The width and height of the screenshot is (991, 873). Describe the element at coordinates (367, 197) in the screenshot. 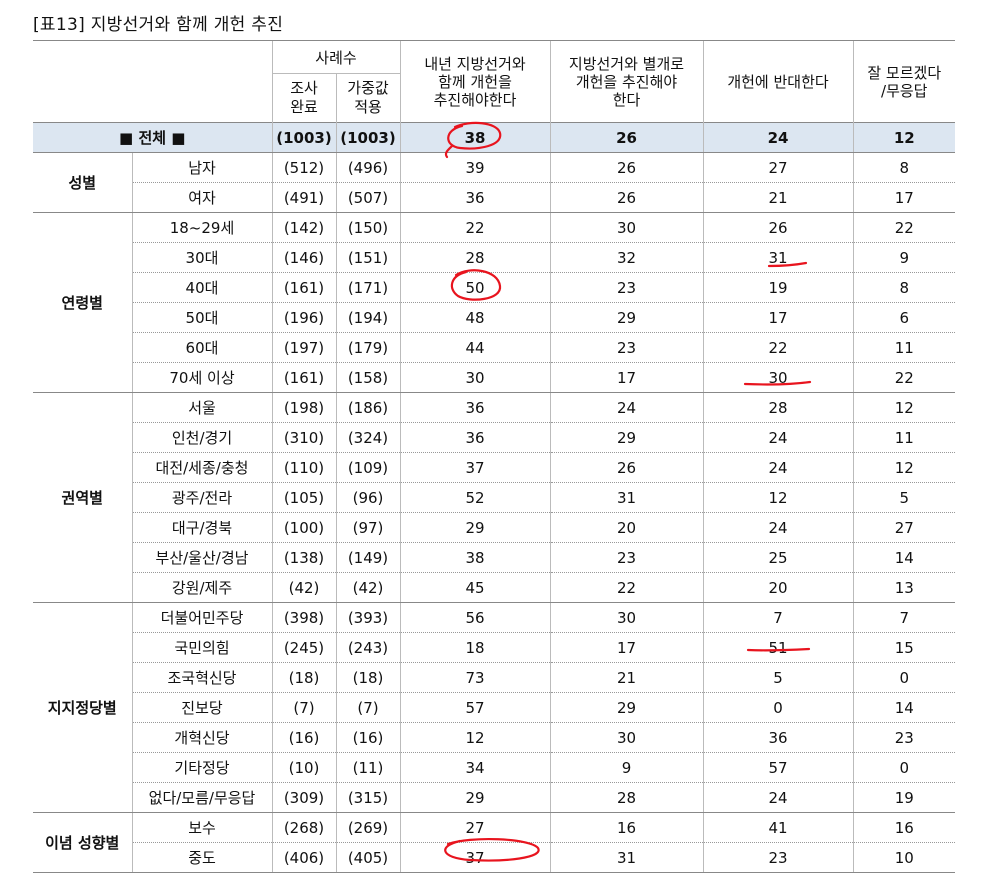

I see `weighted-count: (507)` at that location.